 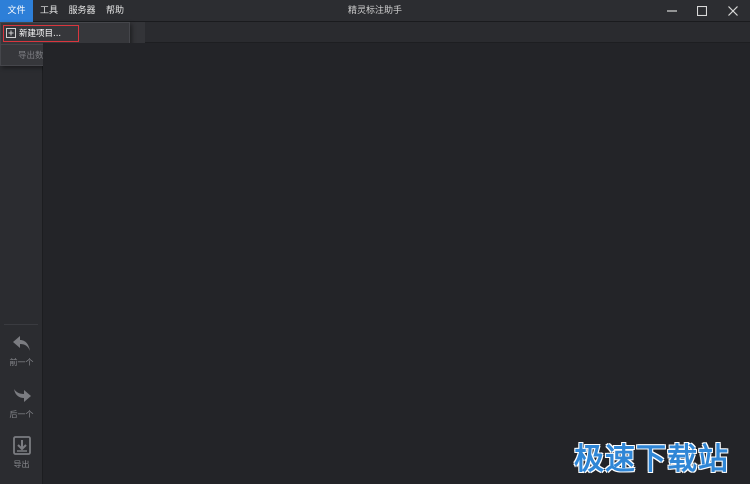 I want to click on export-icon, so click(x=21, y=445).